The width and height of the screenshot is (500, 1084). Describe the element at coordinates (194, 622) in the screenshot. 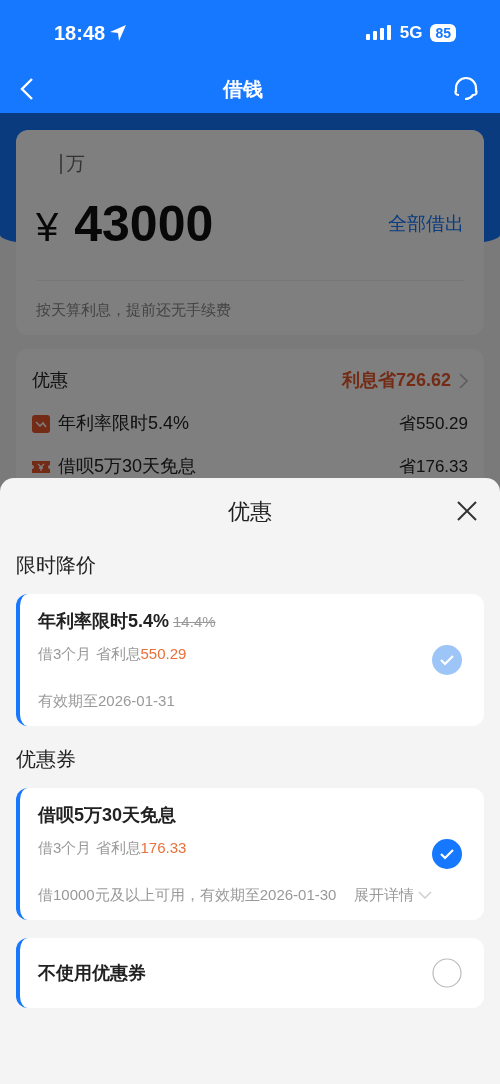

I see `original-rate: 14.4%` at that location.